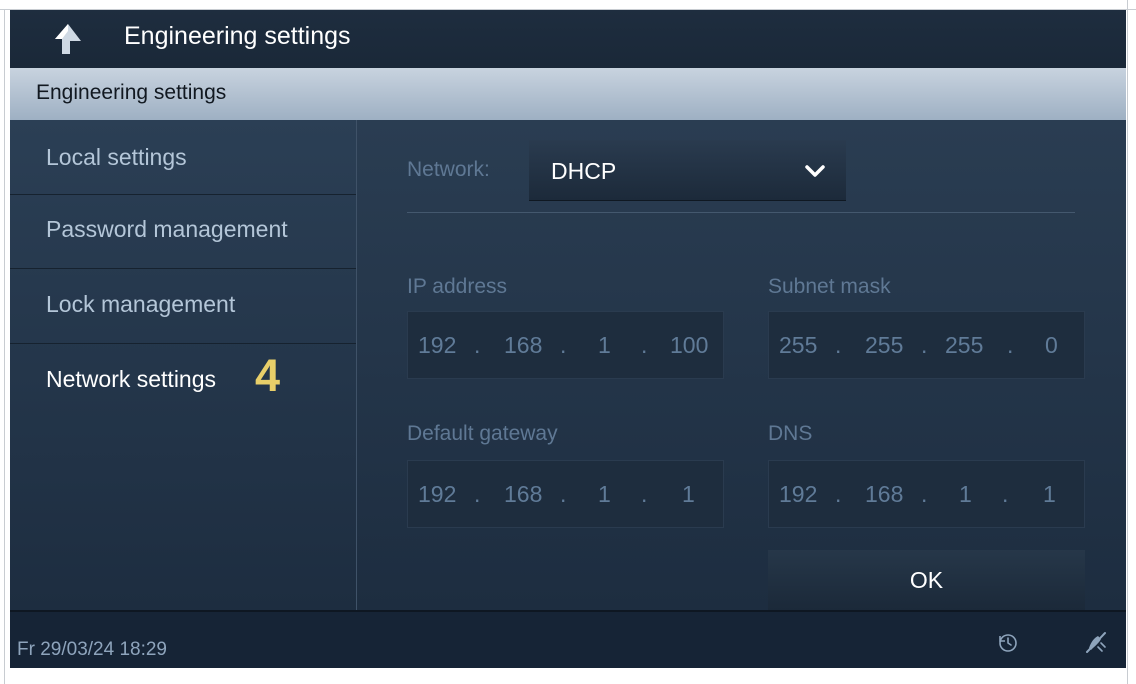  I want to click on ok-button-label: OK, so click(926, 580).